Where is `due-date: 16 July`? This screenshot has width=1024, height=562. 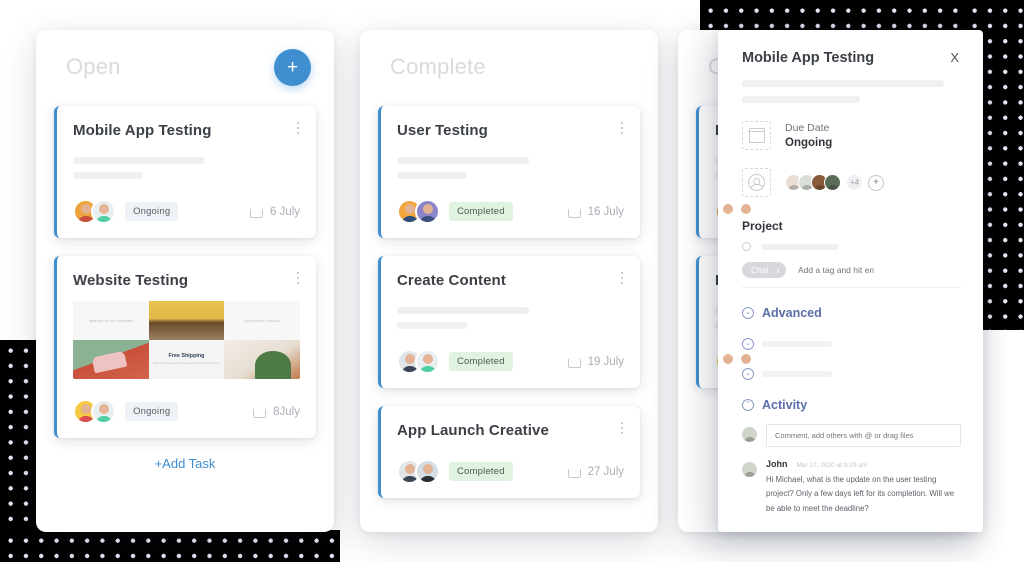 due-date: 16 July is located at coordinates (595, 211).